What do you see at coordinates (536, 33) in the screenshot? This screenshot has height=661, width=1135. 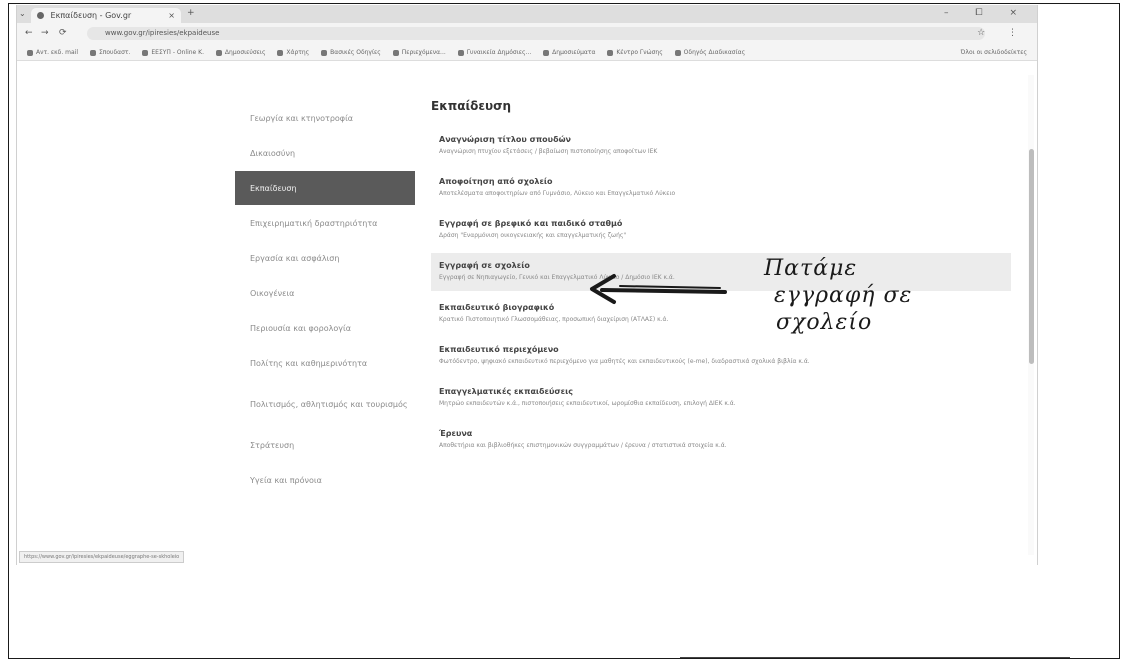 I see `address-bar: www.gov.gr/ipiresies/ekpaideuse` at bounding box center [536, 33].